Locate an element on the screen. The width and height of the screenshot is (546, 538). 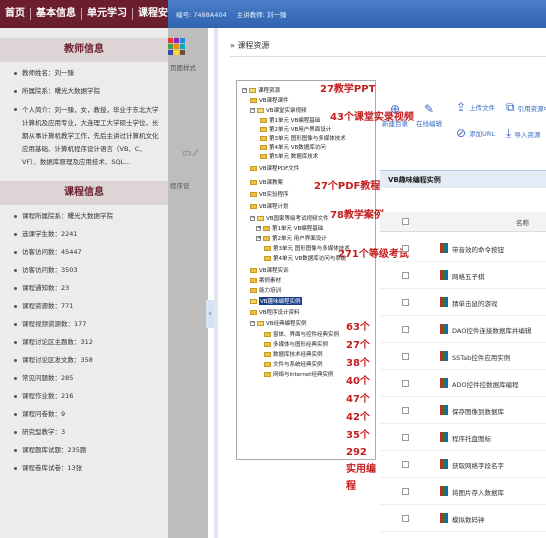
annotation-count: 47个 is located at coordinates (358, 399).